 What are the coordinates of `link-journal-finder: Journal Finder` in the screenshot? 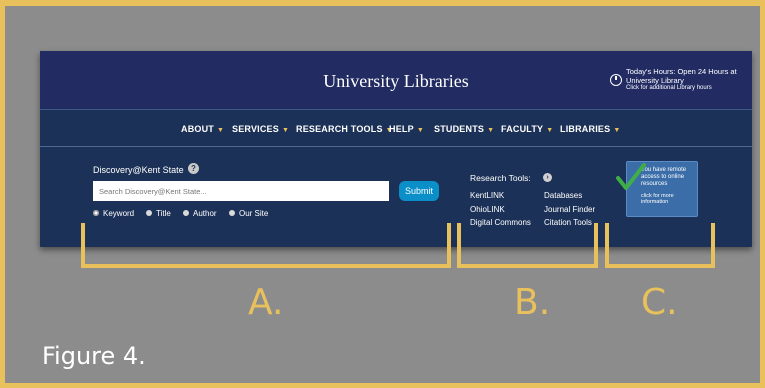 It's located at (569, 209).